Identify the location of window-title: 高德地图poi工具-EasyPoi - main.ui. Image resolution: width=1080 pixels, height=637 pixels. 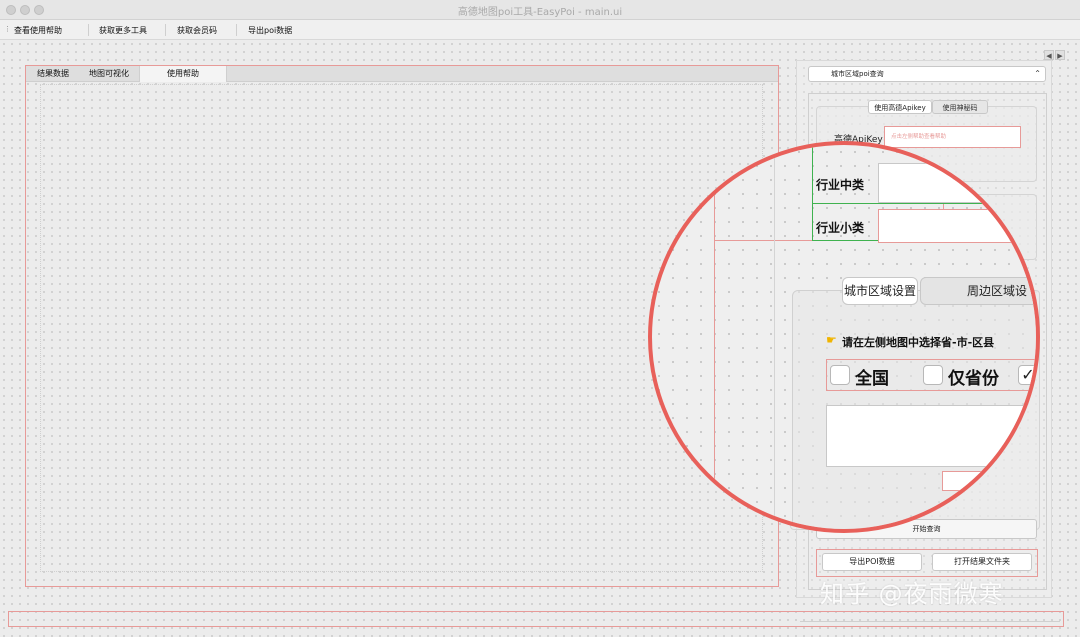
(540, 10).